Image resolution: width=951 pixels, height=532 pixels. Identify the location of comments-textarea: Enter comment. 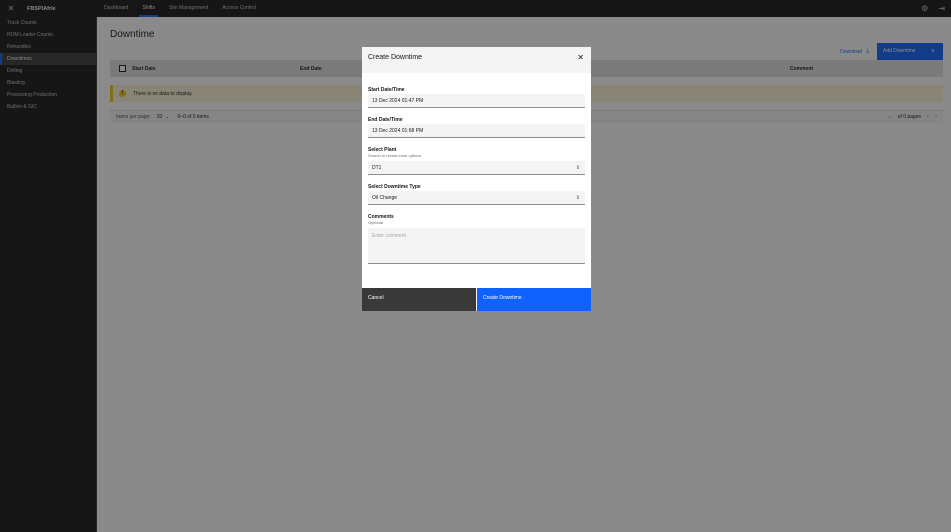
(476, 246).